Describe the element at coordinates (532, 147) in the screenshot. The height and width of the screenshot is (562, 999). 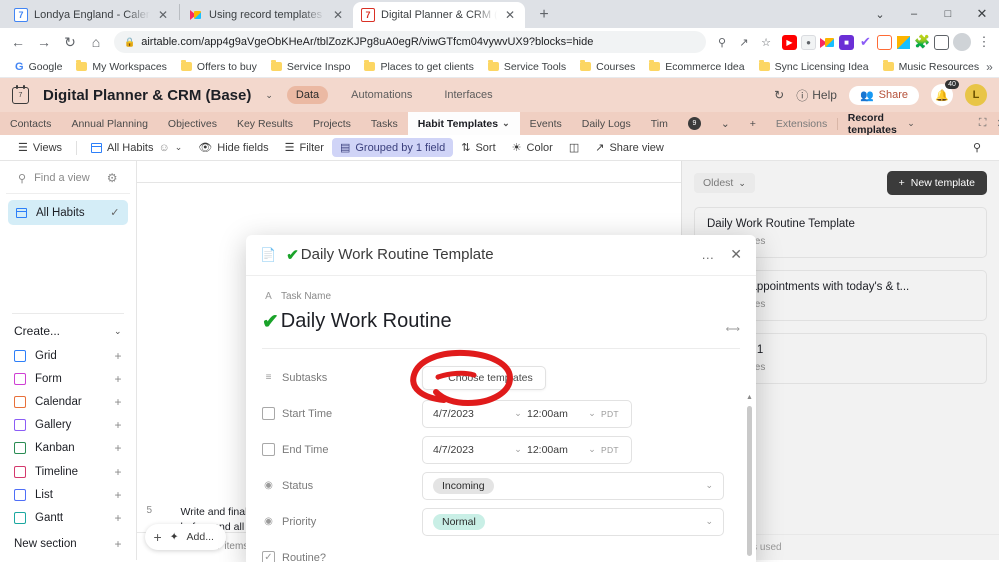
I see `color-button: ☀ Color` at that location.